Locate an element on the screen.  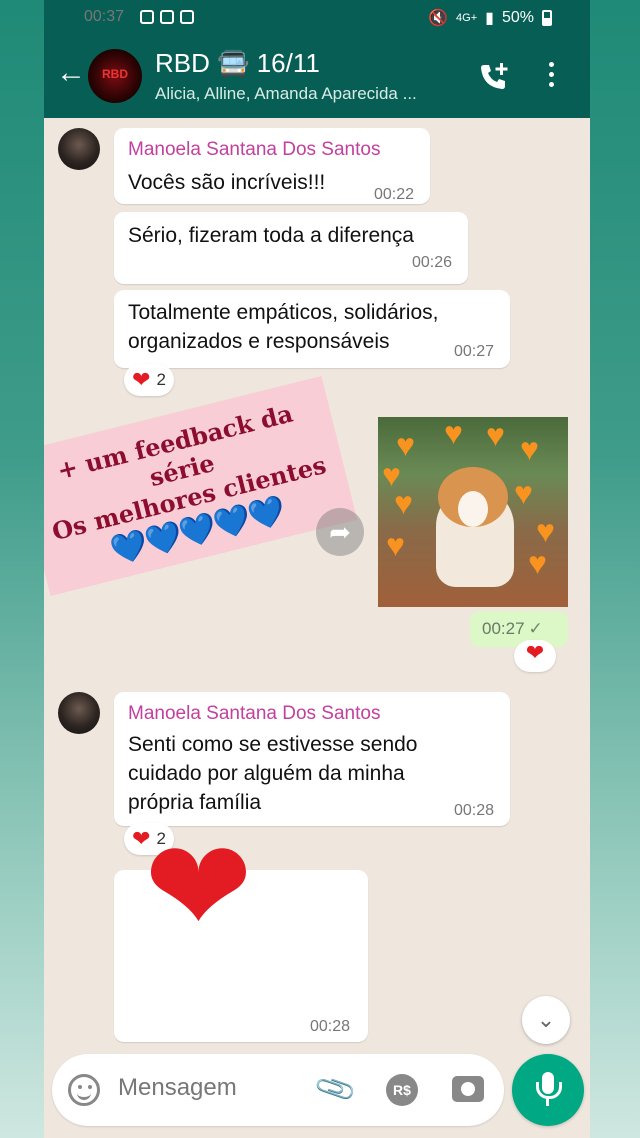
message-text: Vocês são incríveis!!! is located at coordinates (227, 182).